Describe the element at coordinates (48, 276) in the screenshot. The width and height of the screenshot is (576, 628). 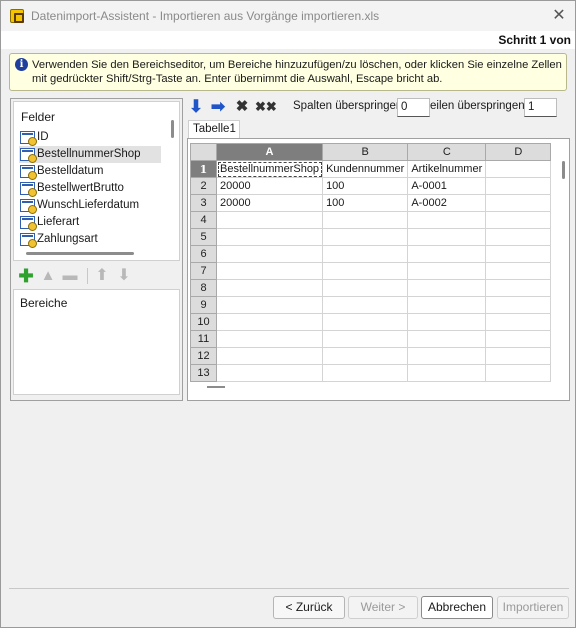
I see `move-up-icon: ▲` at that location.